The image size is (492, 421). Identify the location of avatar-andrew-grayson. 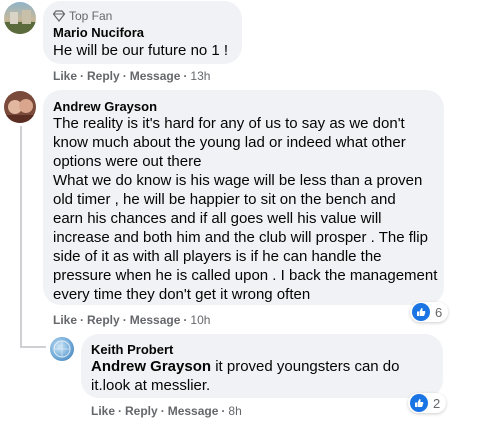
(20, 107).